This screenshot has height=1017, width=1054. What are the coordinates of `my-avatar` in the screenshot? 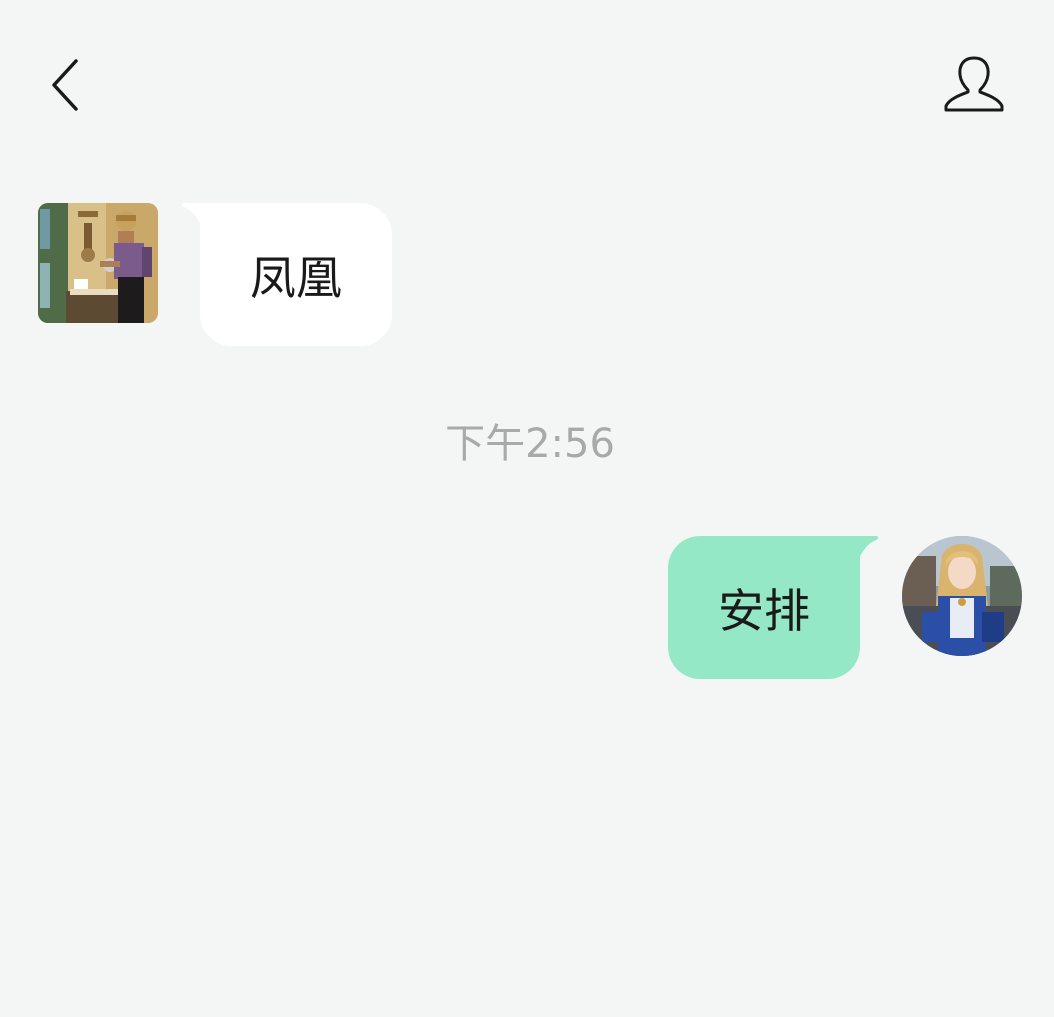 It's located at (962, 596).